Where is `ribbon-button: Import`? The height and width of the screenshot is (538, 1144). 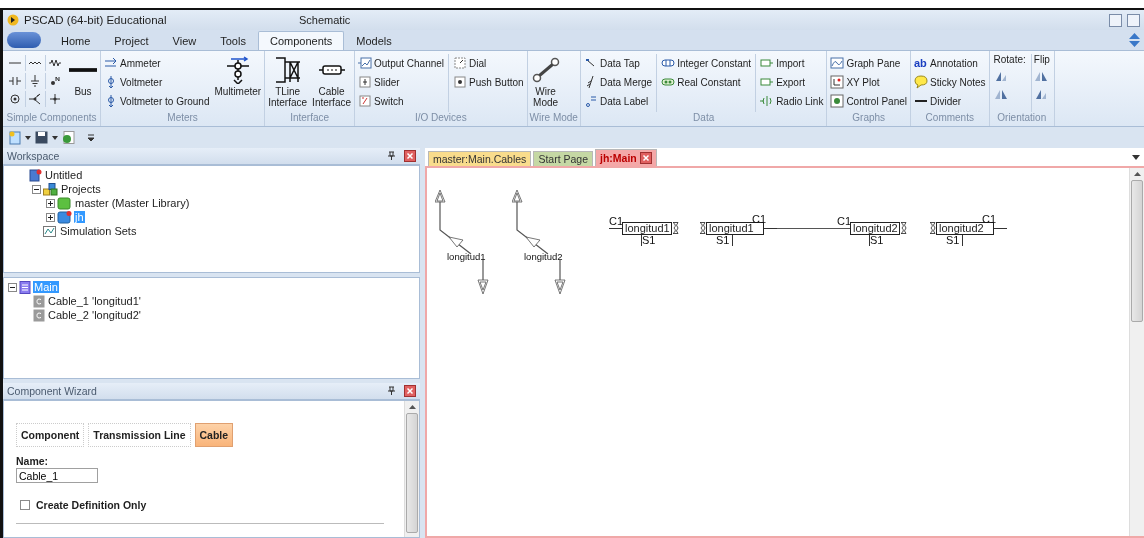 ribbon-button: Import is located at coordinates (792, 63).